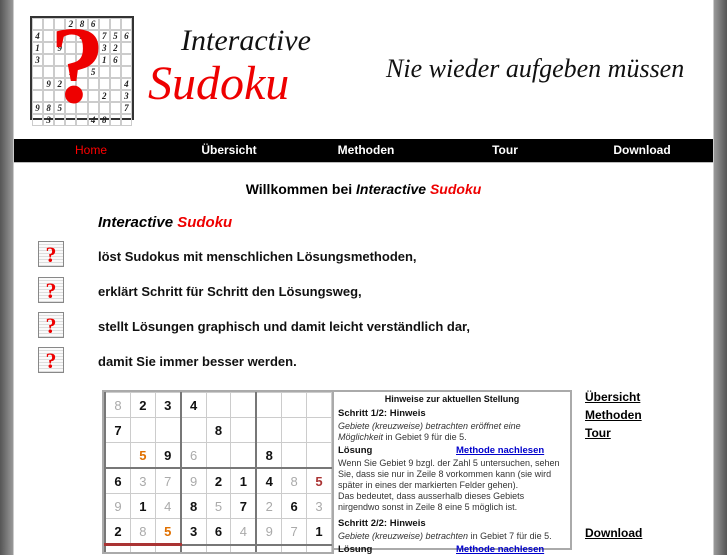  What do you see at coordinates (363, 189) in the screenshot?
I see `welcome-heading: Willkommen bei Interactive Sudoku` at bounding box center [363, 189].